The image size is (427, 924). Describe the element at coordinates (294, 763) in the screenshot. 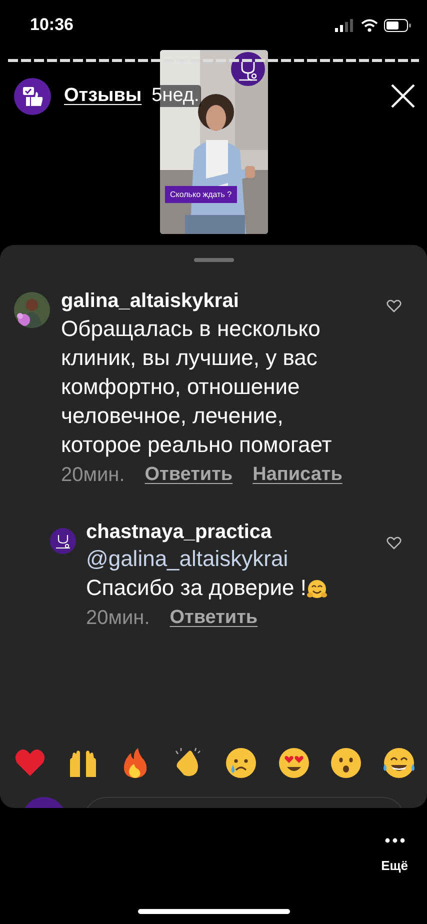

I see `heart-eyes-emoji-icon` at that location.